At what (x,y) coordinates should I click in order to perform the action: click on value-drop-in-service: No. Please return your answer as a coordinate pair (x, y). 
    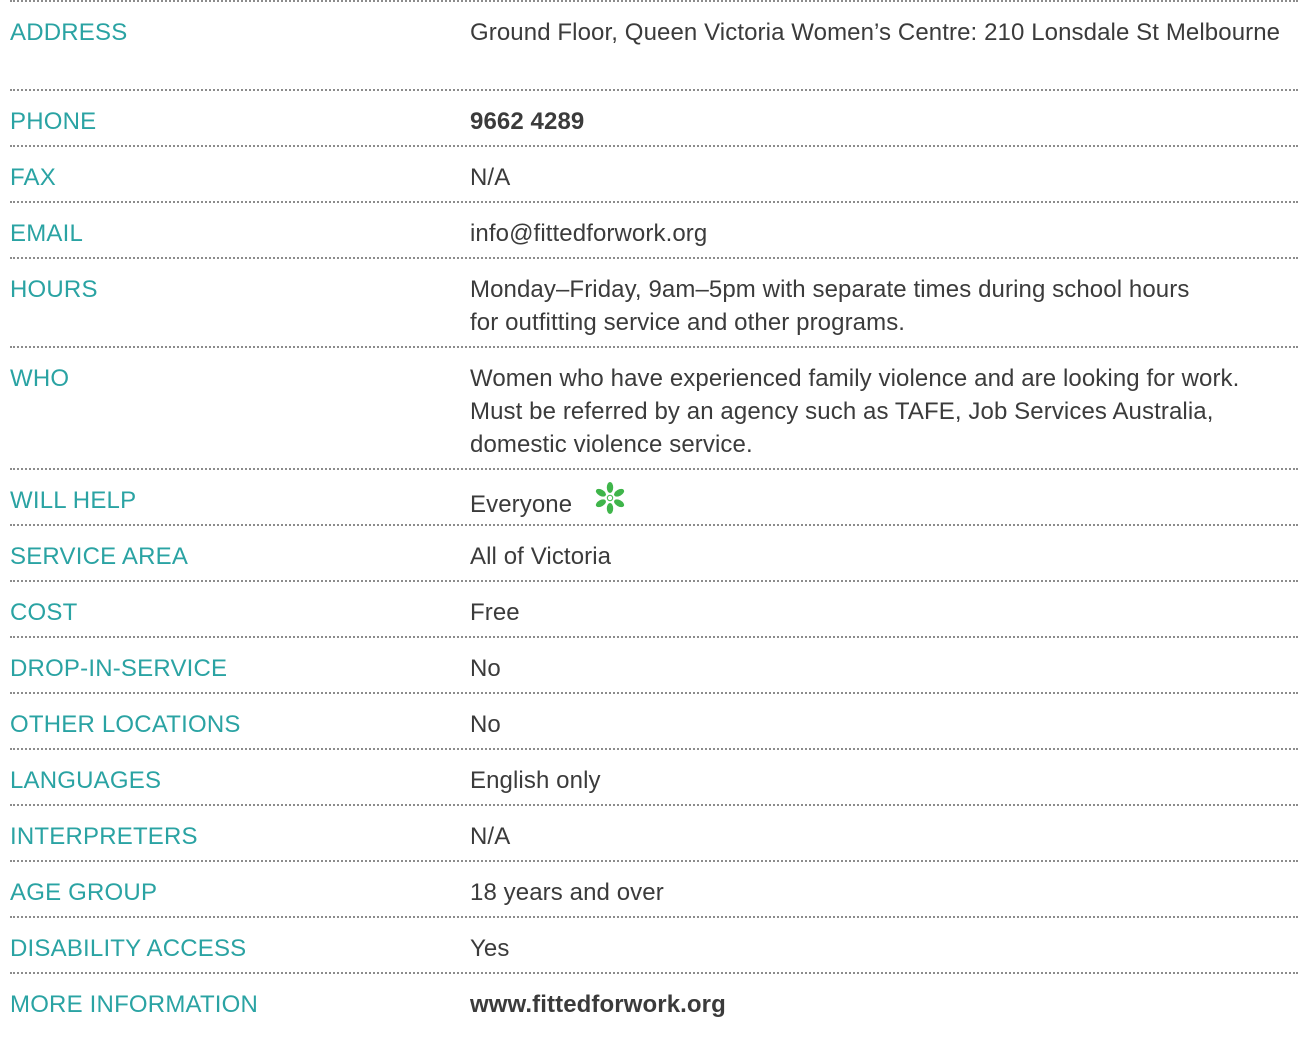
    Looking at the image, I should click on (485, 668).